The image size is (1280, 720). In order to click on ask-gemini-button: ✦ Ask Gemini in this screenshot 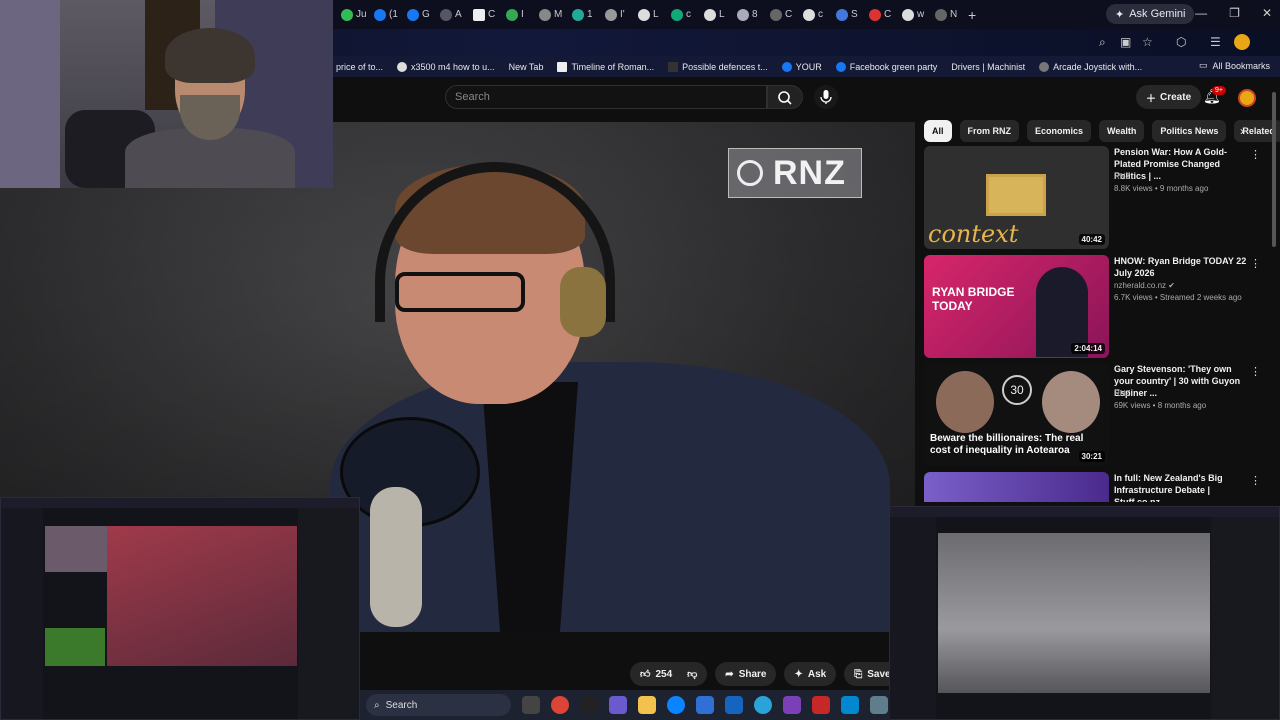, I will do `click(1150, 14)`.